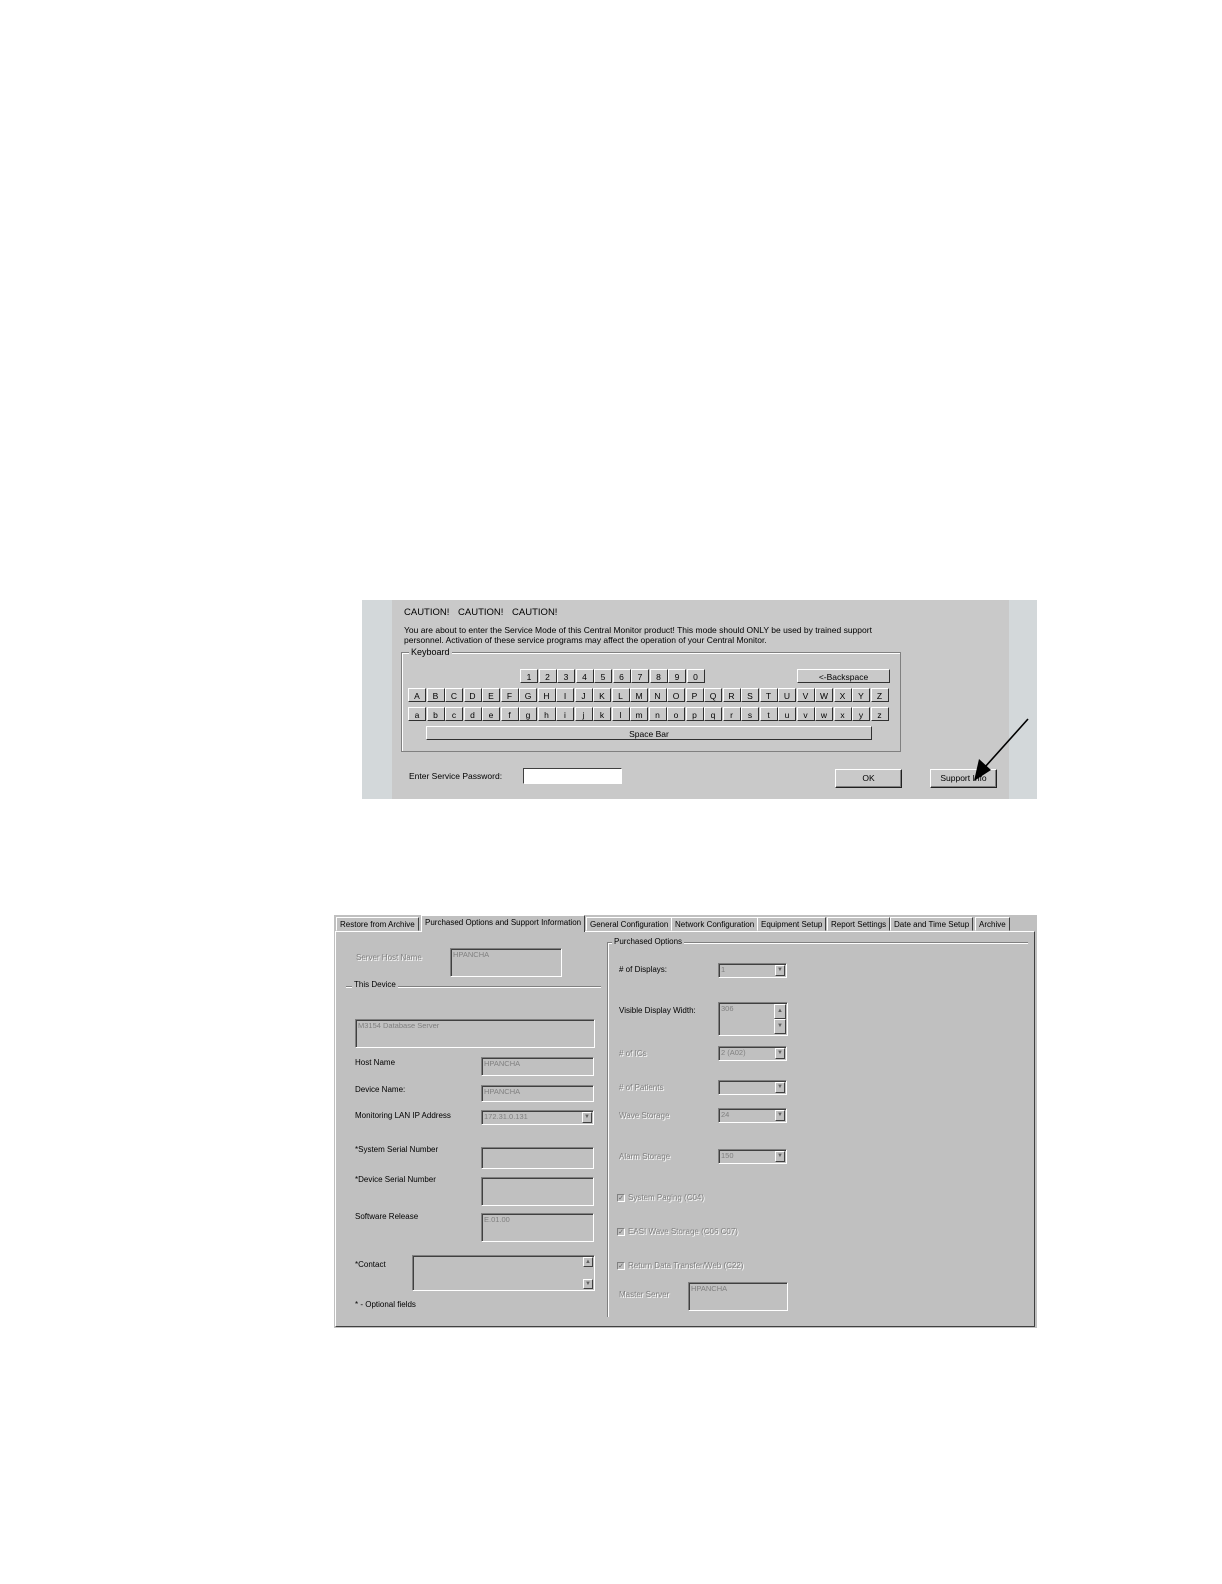 The image size is (1222, 1584). What do you see at coordinates (992, 924) in the screenshot?
I see `tab-archive: Archive` at bounding box center [992, 924].